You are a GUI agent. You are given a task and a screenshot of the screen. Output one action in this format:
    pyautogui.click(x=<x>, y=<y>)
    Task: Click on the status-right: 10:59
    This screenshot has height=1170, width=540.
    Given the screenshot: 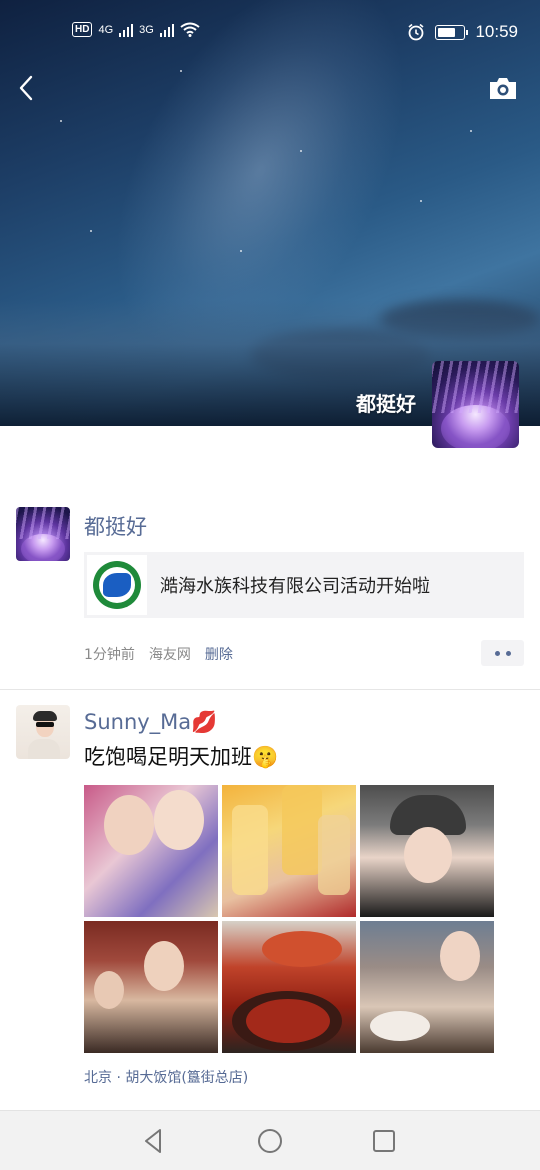 What is the action you would take?
    pyautogui.click(x=462, y=32)
    